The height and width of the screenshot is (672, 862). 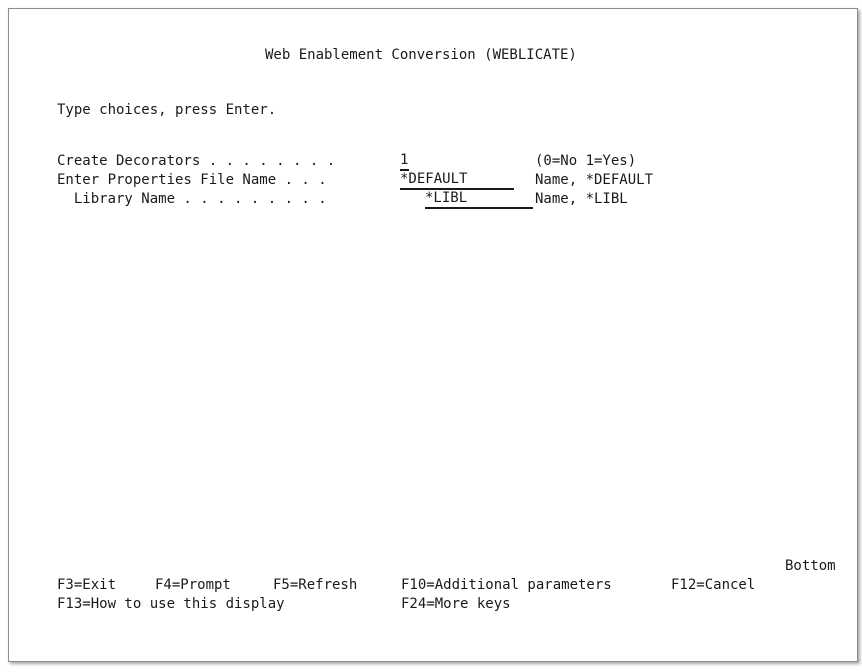 What do you see at coordinates (196, 161) in the screenshot?
I see `create-decorators-label: Create Decorators . . . . . . . .` at bounding box center [196, 161].